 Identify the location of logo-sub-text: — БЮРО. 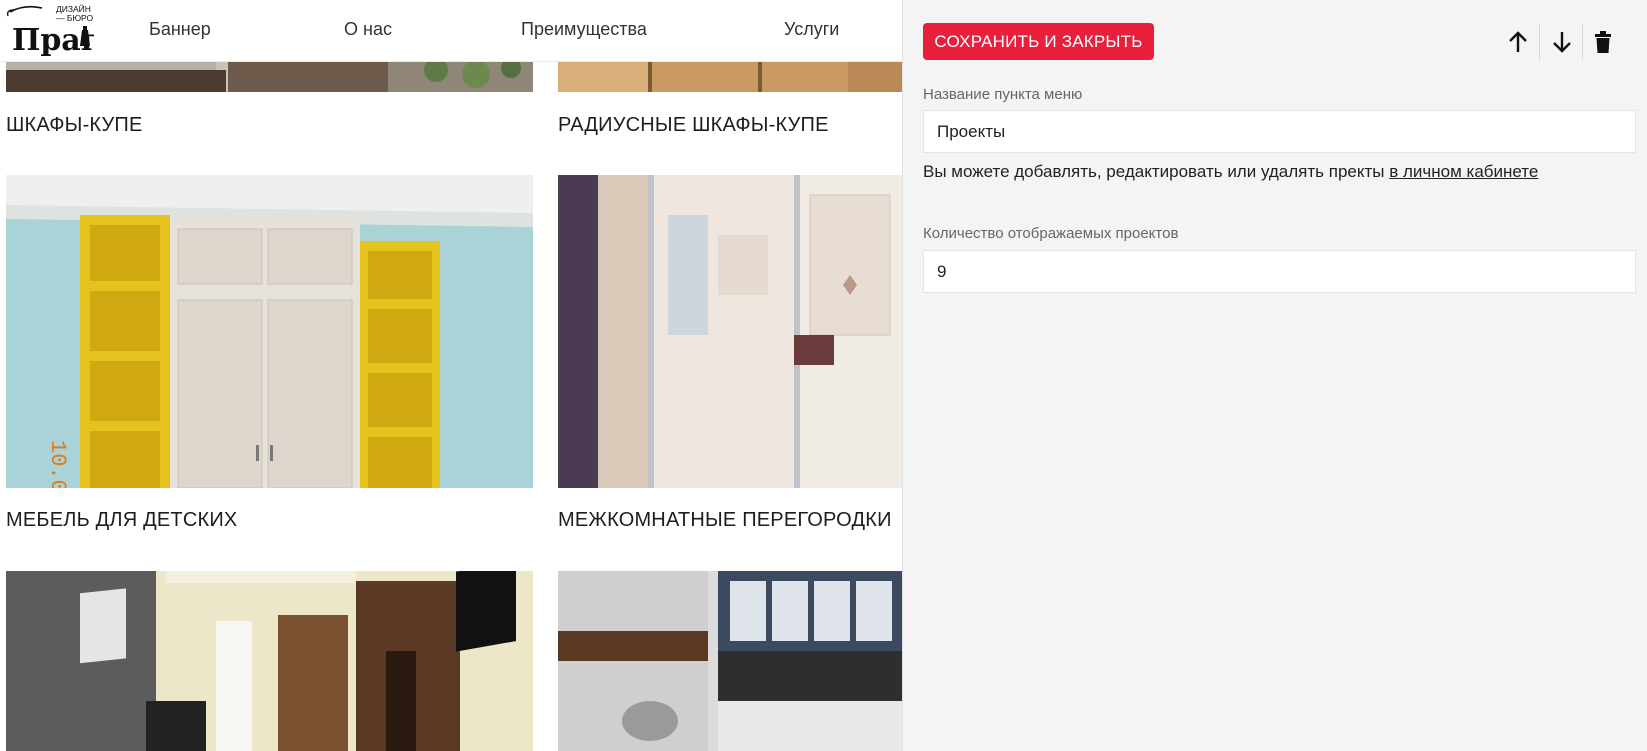
(75, 18).